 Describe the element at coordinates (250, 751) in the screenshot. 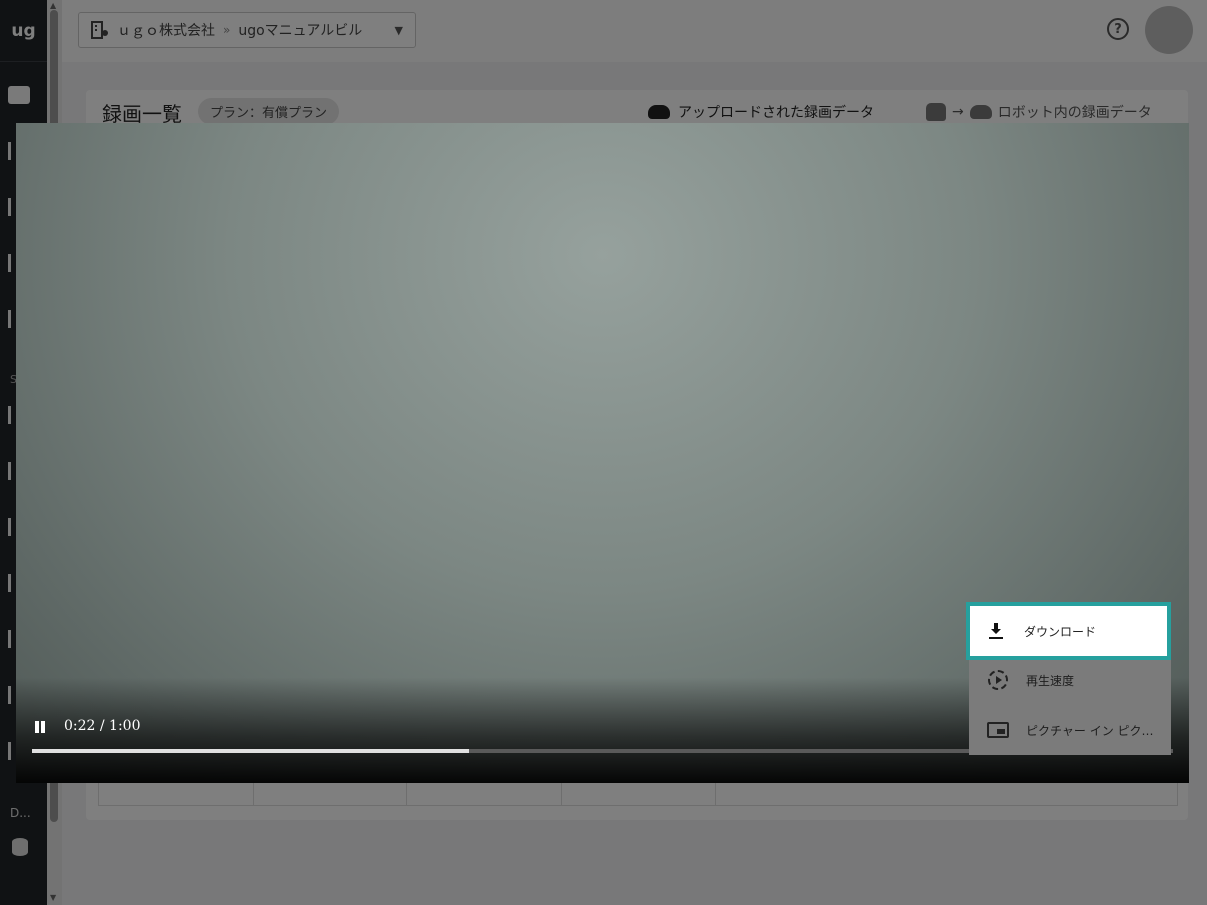

I see `video-progress-fill` at that location.